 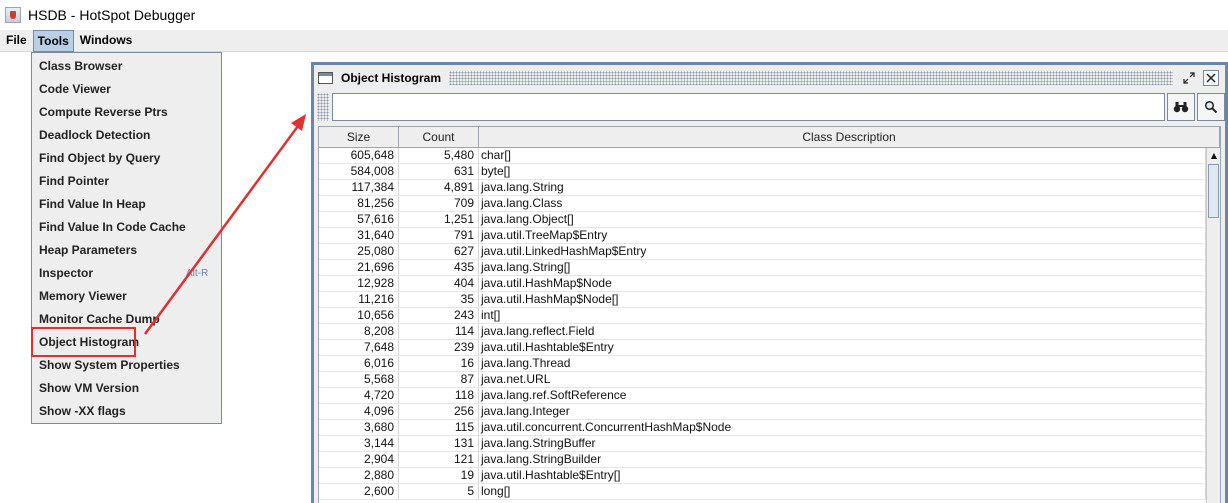 What do you see at coordinates (126, 411) in the screenshot?
I see `menu-item-show-xx-flags: Show -XX flags` at bounding box center [126, 411].